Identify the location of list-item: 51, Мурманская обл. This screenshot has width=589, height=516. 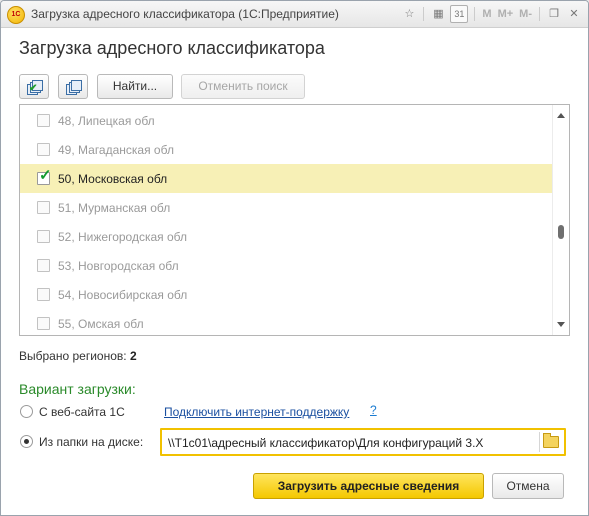
(286, 207).